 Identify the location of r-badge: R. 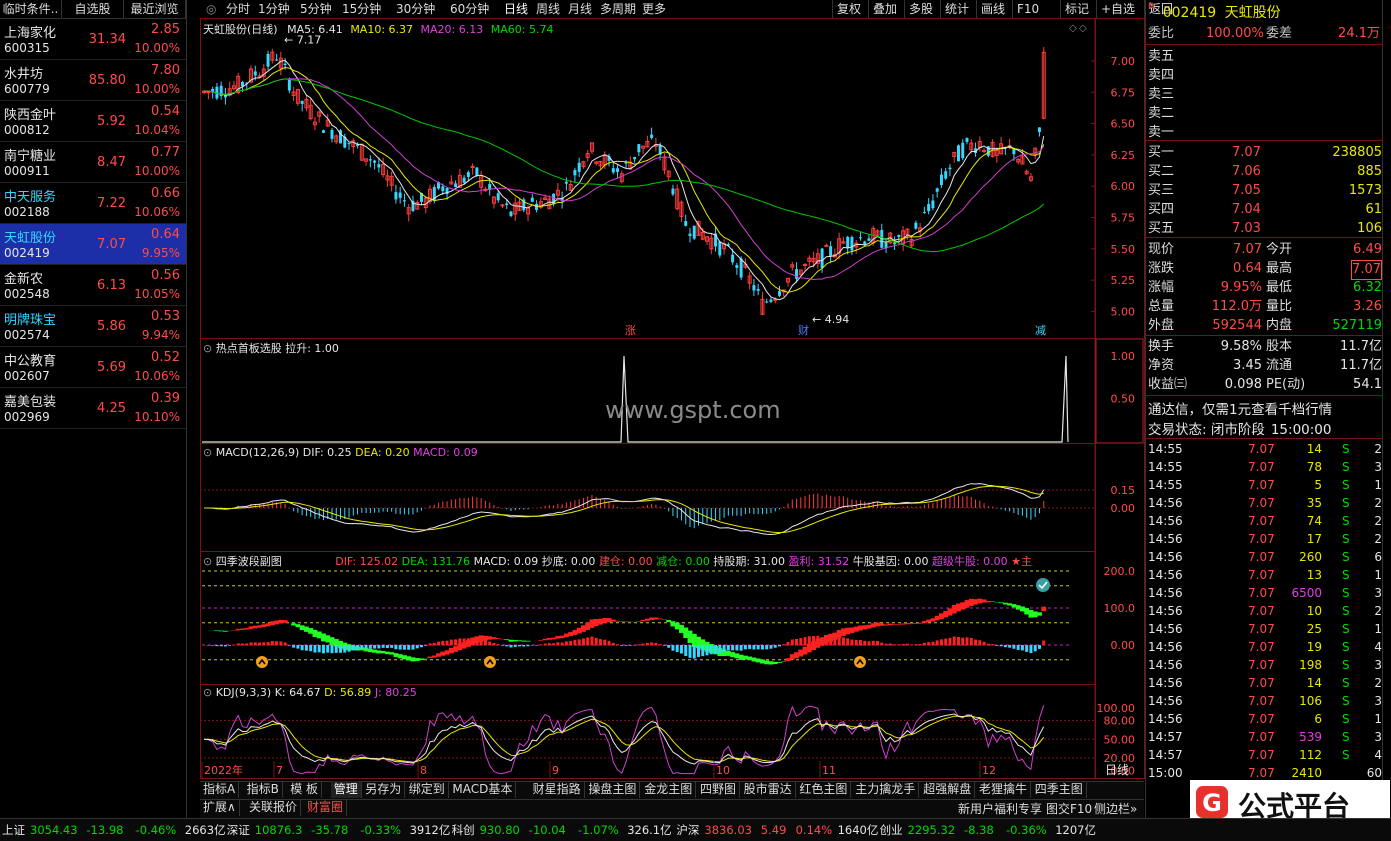
(1151, 7).